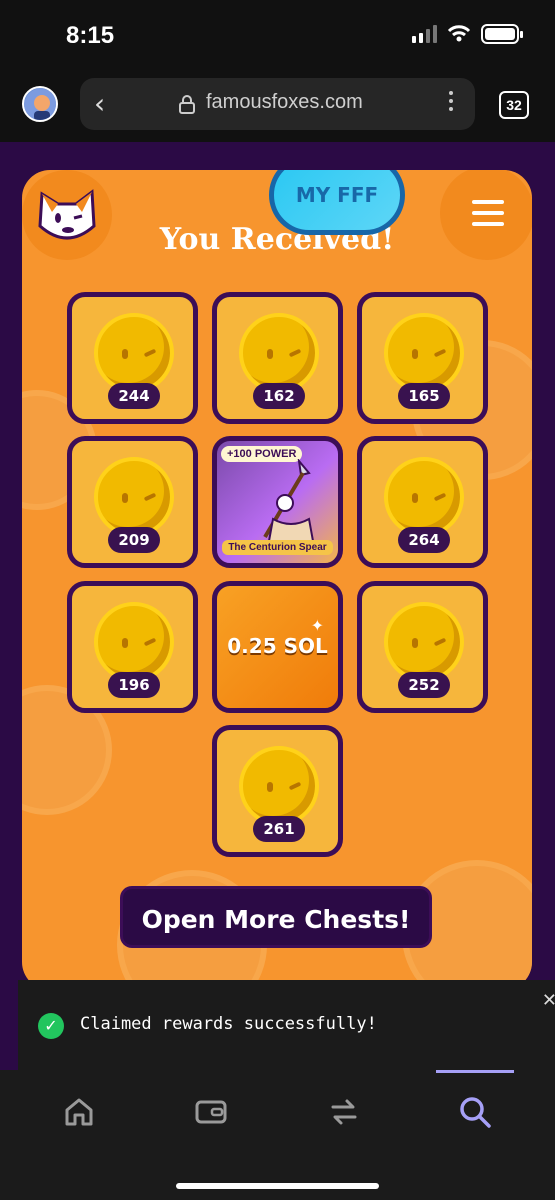 The image size is (555, 1200). Describe the element at coordinates (317, 625) in the screenshot. I see `sparkle-icon: ✦` at that location.